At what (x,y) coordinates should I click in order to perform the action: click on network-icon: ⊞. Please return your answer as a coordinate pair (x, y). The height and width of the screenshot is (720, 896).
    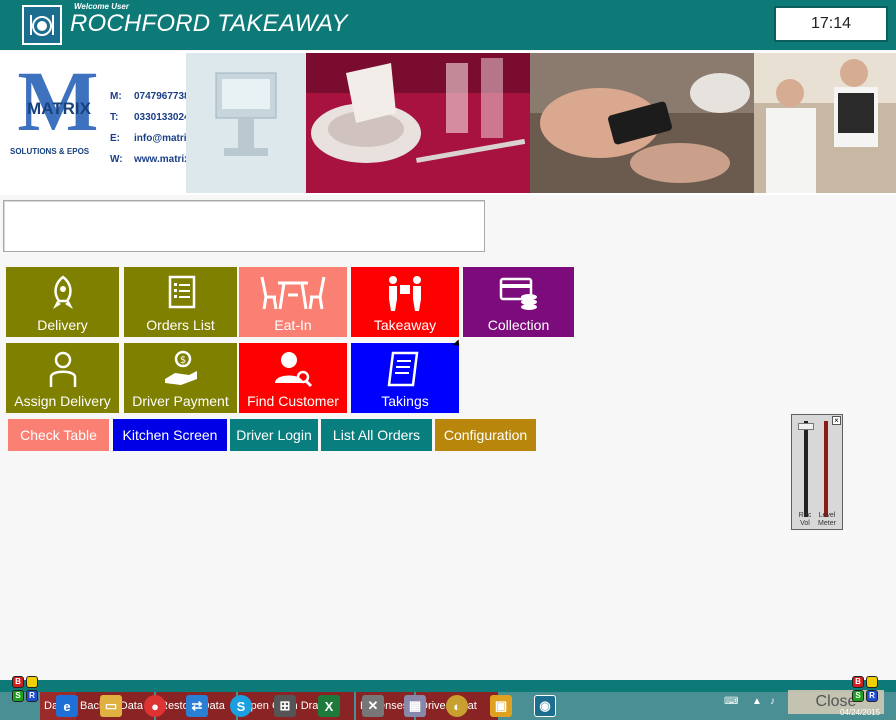
    Looking at the image, I should click on (285, 706).